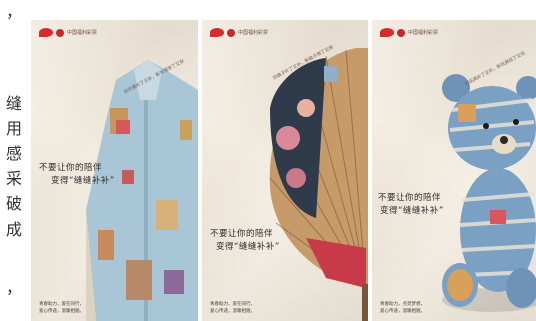  Describe the element at coordinates (489, 193) in the screenshot. I see `patched-teddy-bear-illustration` at that location.